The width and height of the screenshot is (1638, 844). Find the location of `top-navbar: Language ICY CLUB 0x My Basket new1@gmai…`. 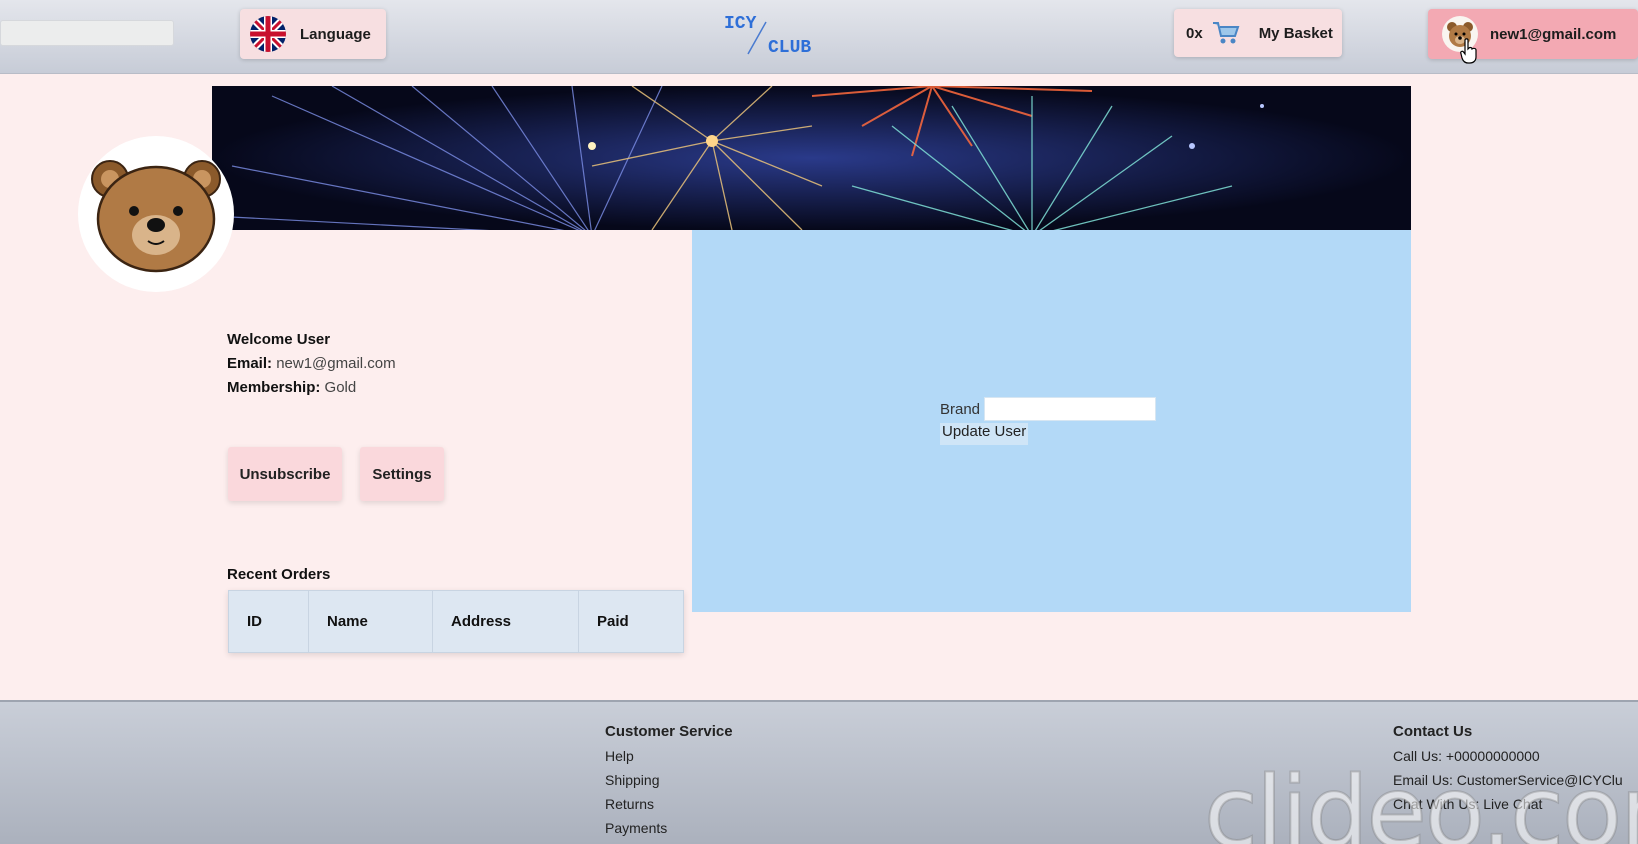

top-navbar: Language ICY CLUB 0x My Basket new1@gmai… is located at coordinates (819, 37).